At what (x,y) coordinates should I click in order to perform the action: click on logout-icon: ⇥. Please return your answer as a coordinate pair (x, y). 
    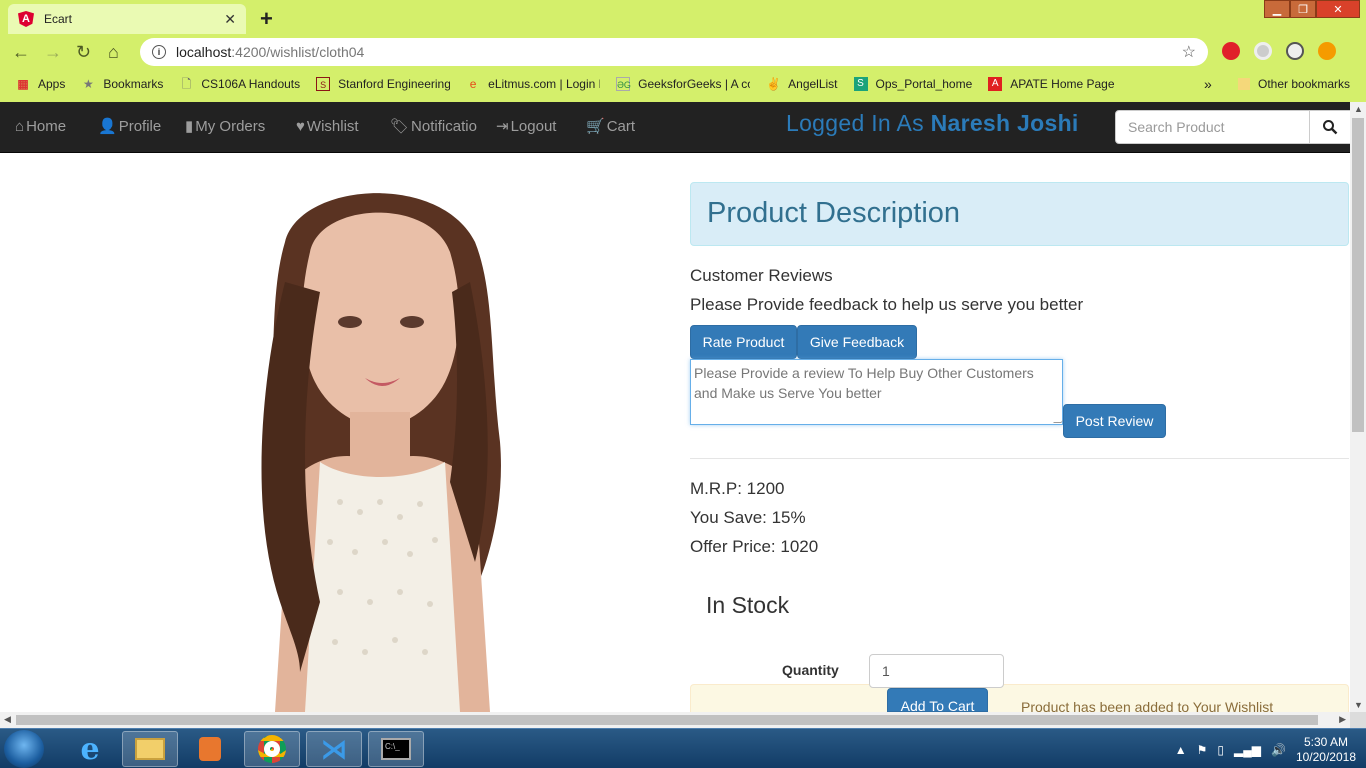
    Looking at the image, I should click on (502, 126).